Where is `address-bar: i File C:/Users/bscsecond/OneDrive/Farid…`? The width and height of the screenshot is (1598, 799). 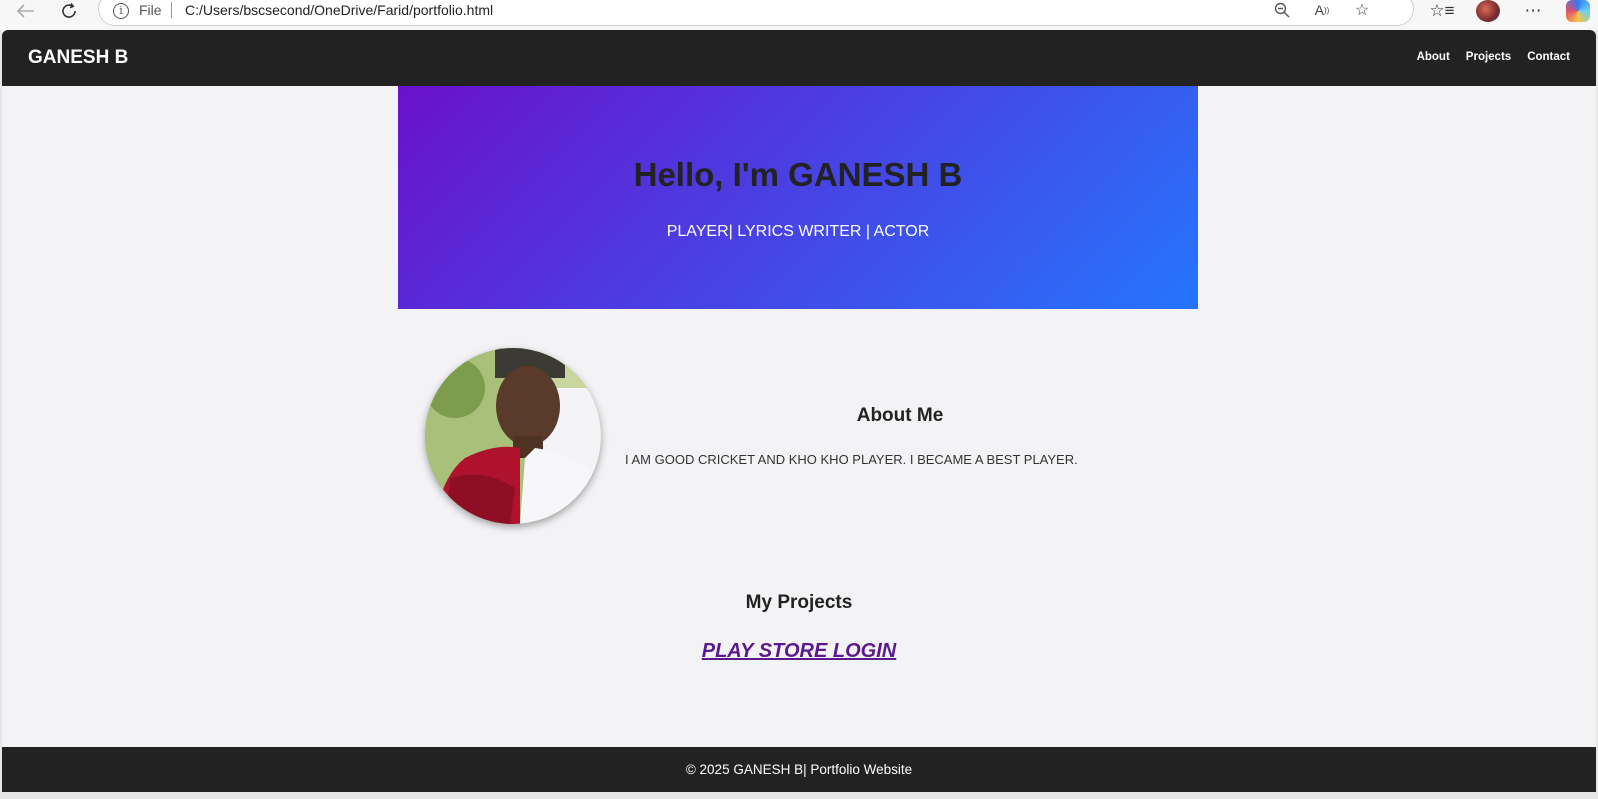 address-bar: i File C:/Users/bscsecond/OneDrive/Farid… is located at coordinates (756, 13).